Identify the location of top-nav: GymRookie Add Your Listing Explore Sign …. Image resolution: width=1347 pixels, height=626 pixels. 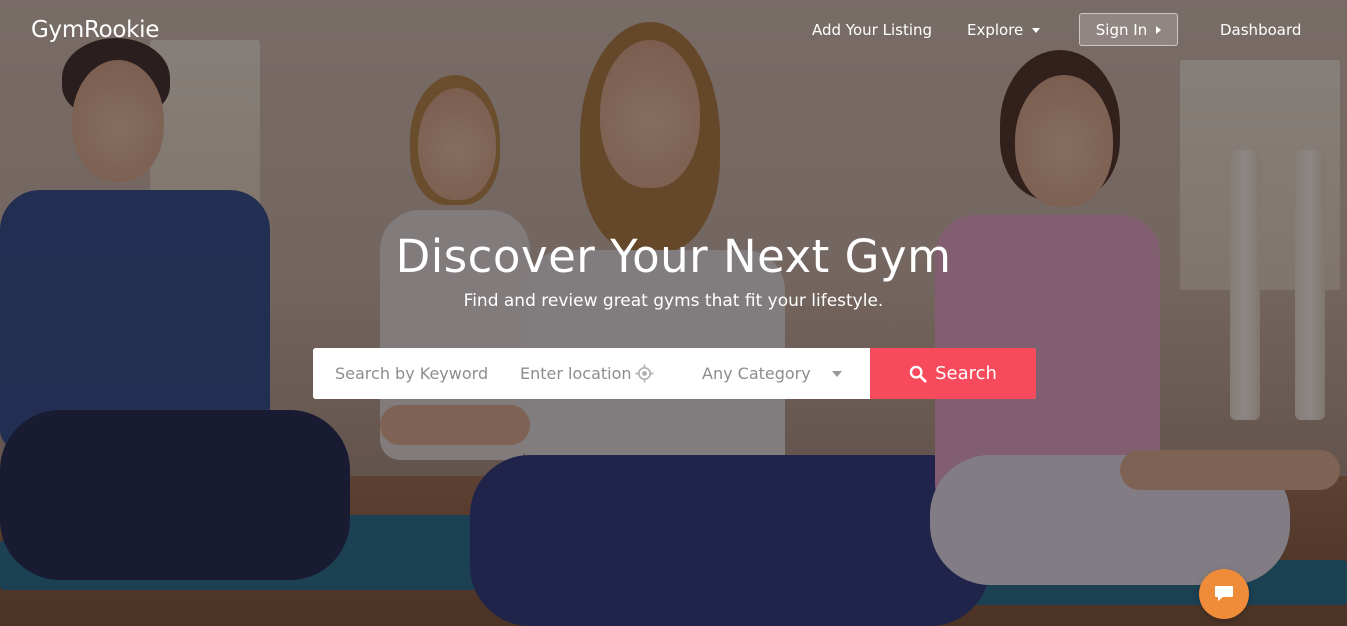
(673, 31).